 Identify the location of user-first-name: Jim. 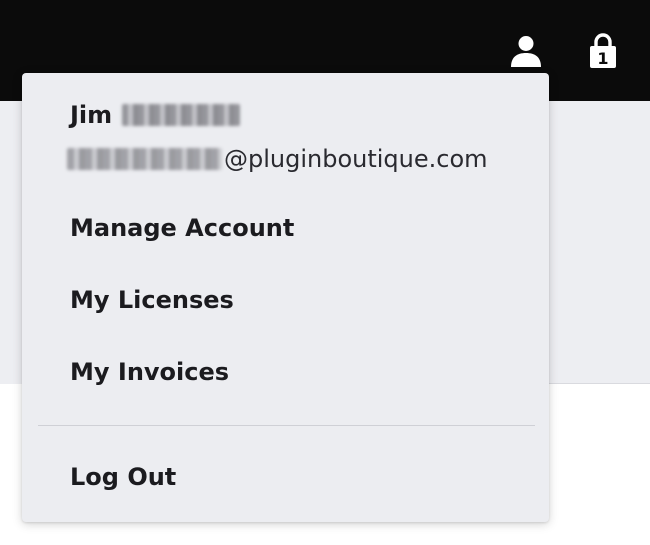
(91, 115).